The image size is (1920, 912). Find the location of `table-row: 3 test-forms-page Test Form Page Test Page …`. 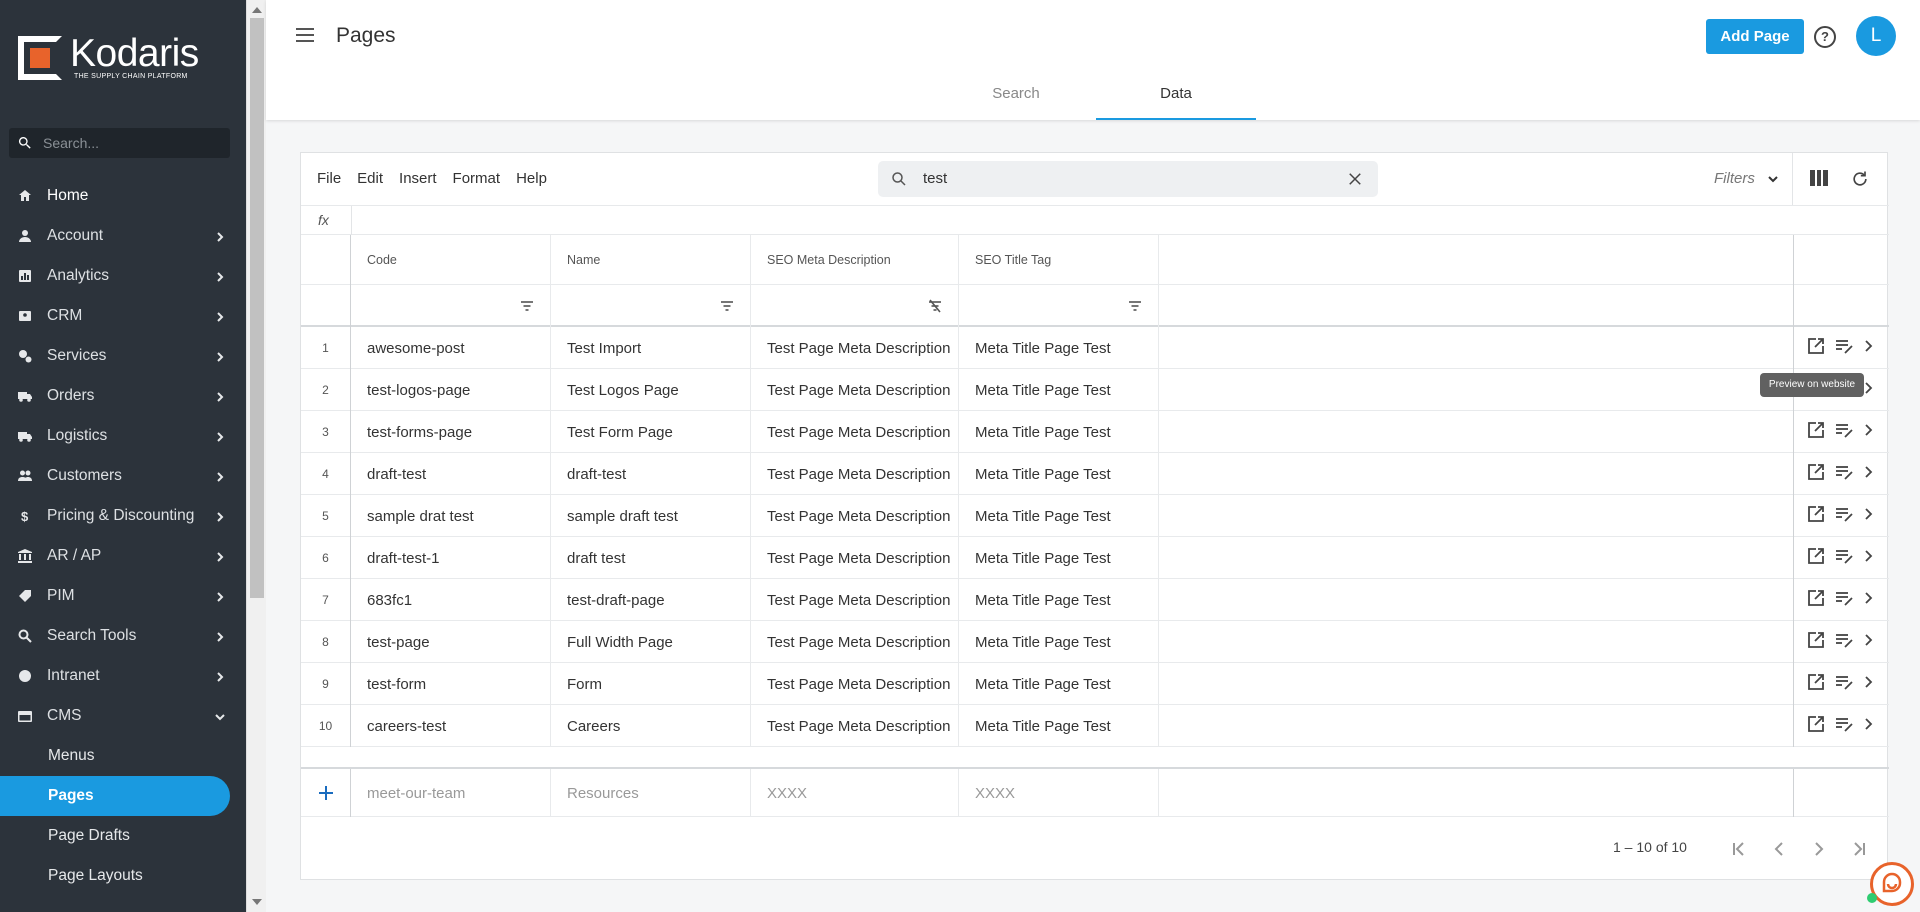

table-row: 3 test-forms-page Test Form Page Test Page … is located at coordinates (1095, 432).